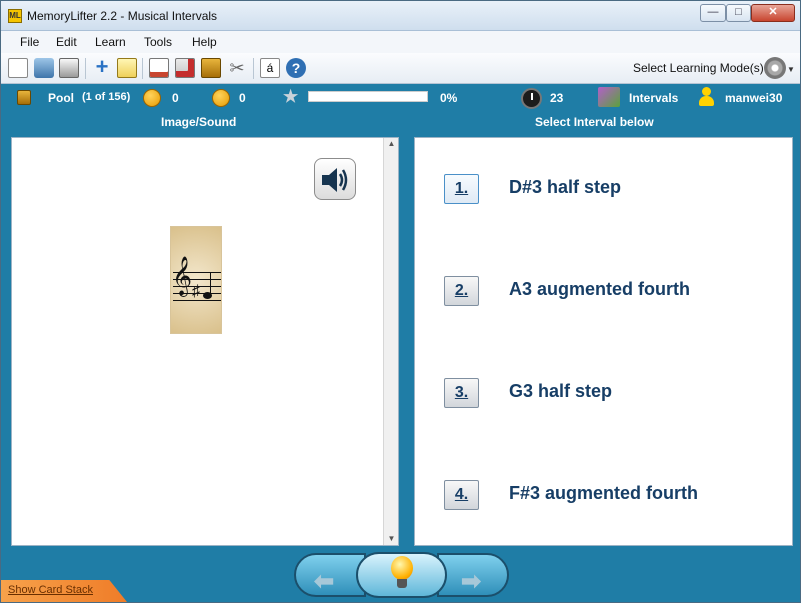 This screenshot has height=603, width=801. I want to click on app-logo-icon: ML, so click(15, 16).